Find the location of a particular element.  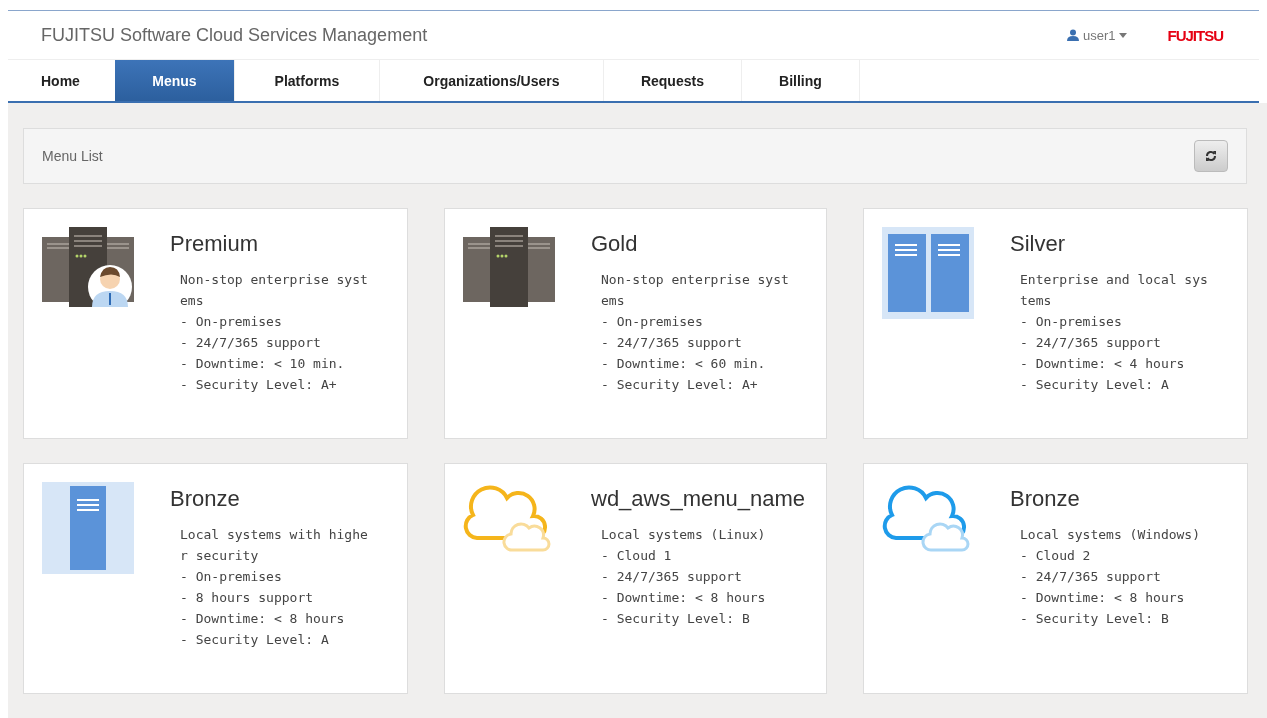

menu-description: - Cloud 1 is located at coordinates (637, 556).